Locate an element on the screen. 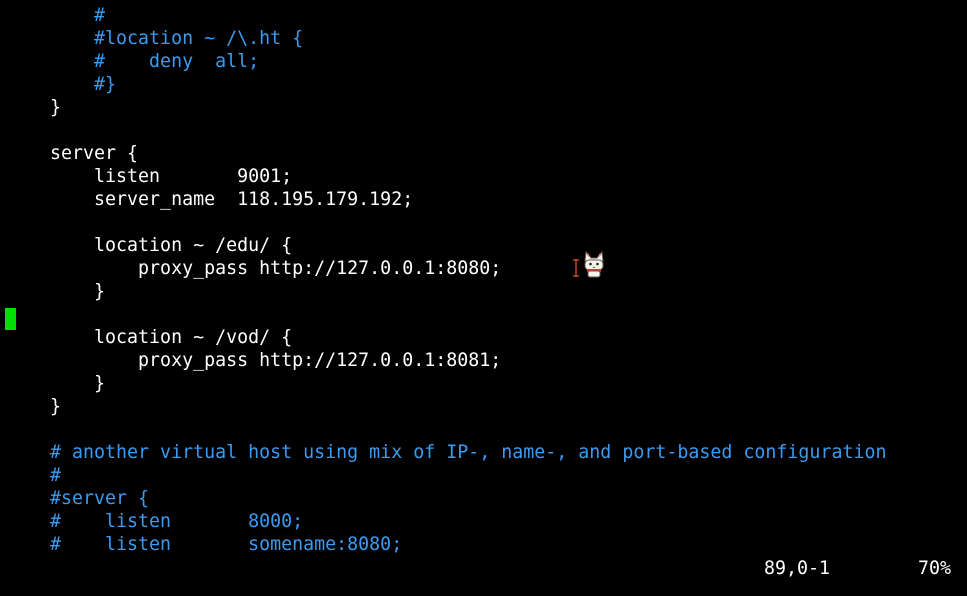  code-line: location ~ /edu/ { is located at coordinates (171, 245).